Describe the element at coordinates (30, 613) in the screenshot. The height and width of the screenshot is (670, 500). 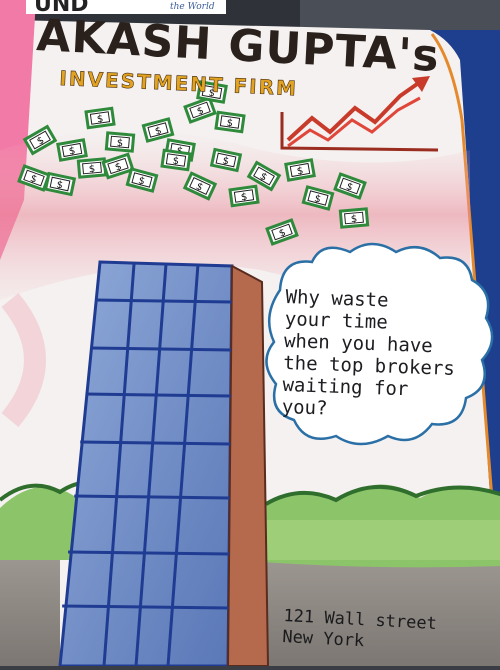
I see `ground-left` at that location.